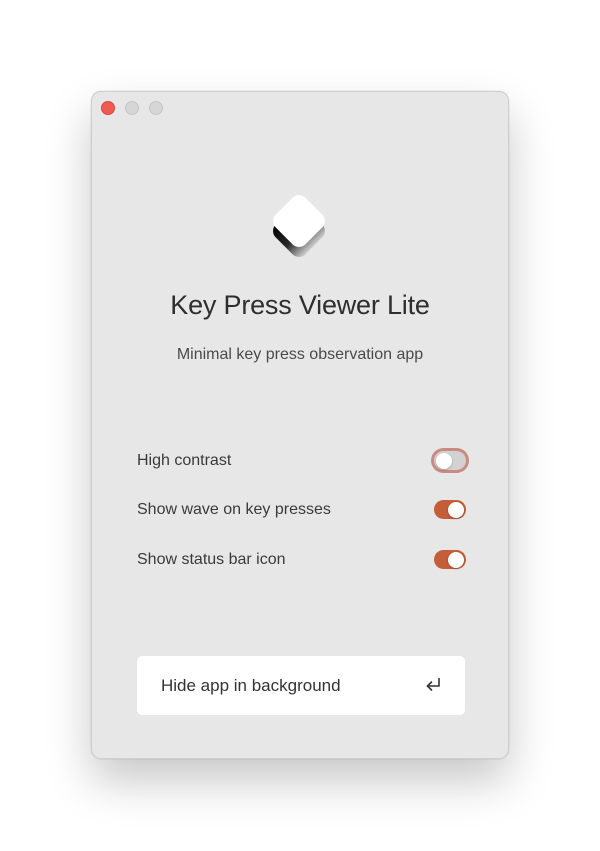 This screenshot has height=851, width=600. Describe the element at coordinates (156, 108) in the screenshot. I see `maximize-icon` at that location.